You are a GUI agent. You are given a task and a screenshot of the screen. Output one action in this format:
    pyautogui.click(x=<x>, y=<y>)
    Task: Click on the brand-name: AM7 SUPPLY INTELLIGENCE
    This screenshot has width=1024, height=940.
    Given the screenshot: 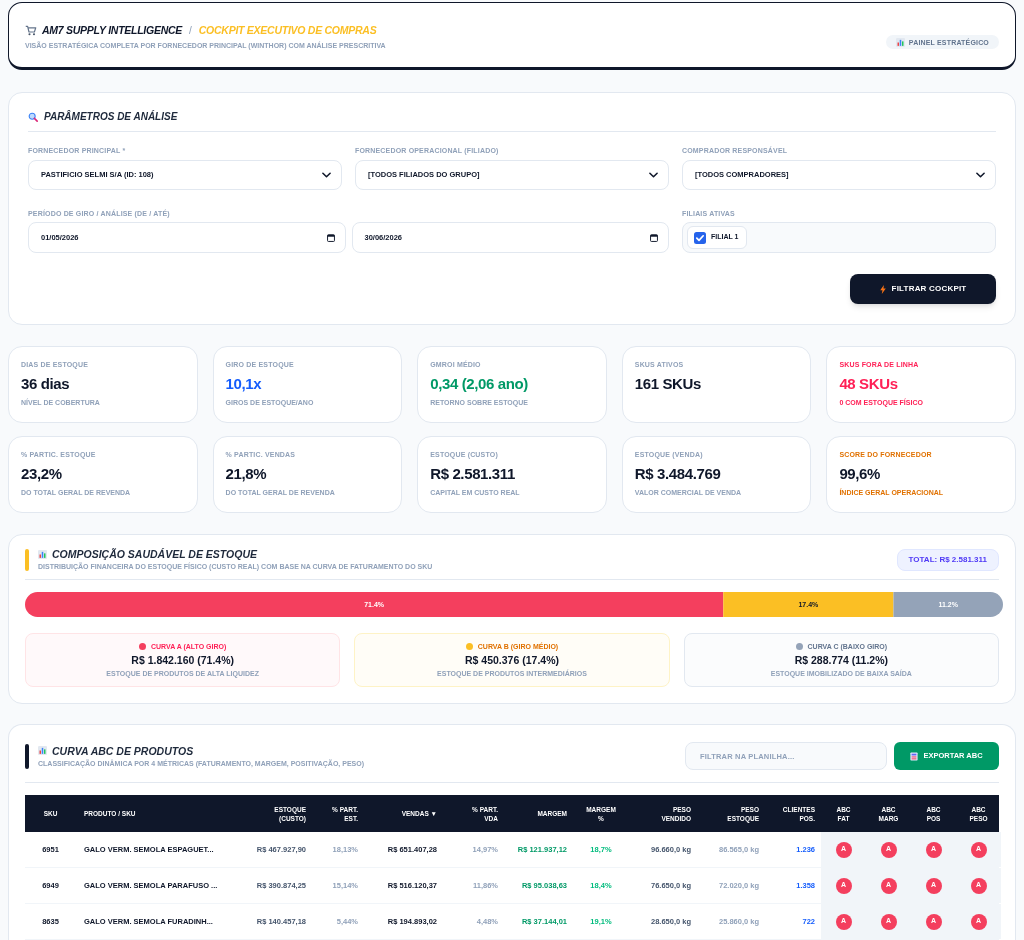 What is the action you would take?
    pyautogui.click(x=112, y=30)
    